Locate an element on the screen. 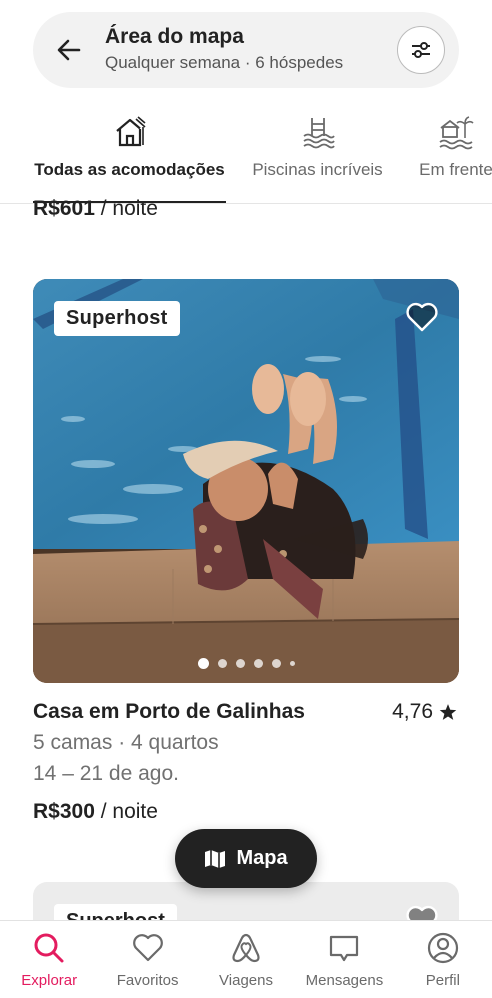  photo-pagination is located at coordinates (246, 663).